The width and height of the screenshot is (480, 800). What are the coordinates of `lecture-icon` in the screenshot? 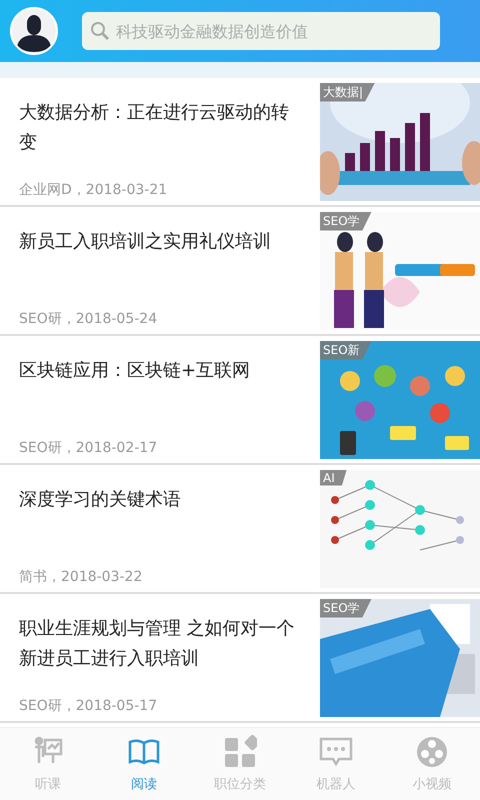 It's located at (48, 750).